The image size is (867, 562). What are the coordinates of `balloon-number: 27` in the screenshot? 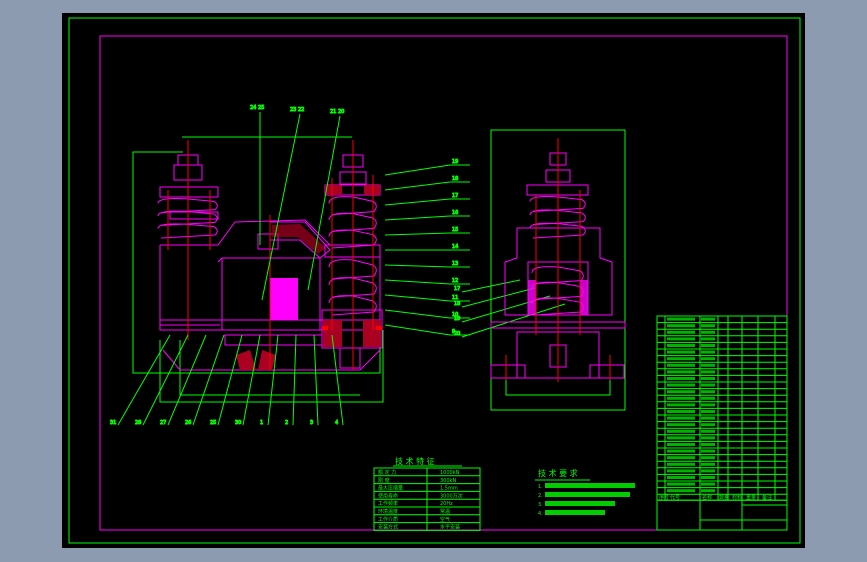 It's located at (163, 423).